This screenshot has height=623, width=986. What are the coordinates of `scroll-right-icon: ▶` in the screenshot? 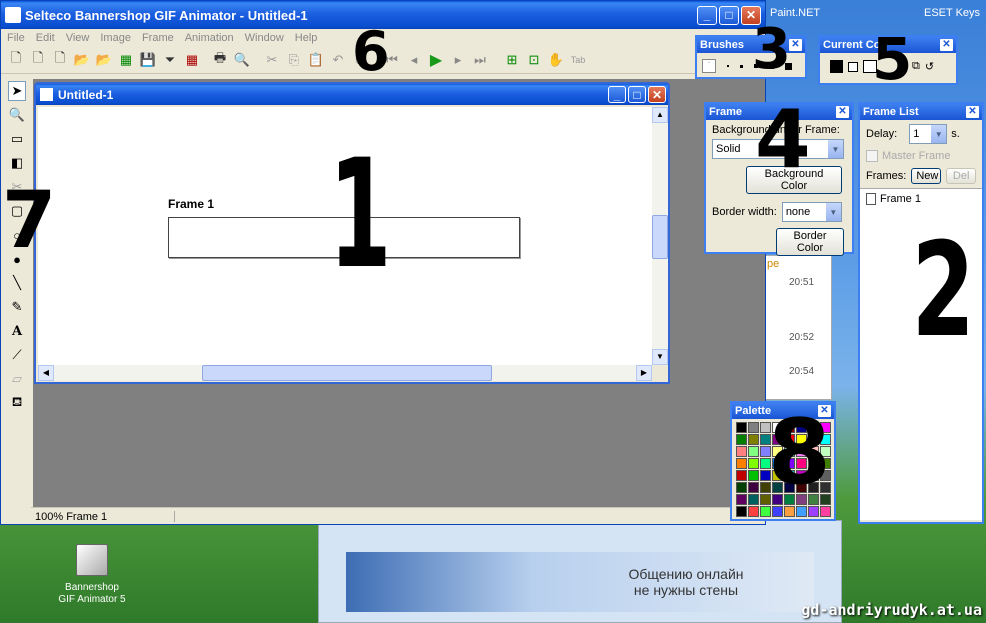 It's located at (644, 373).